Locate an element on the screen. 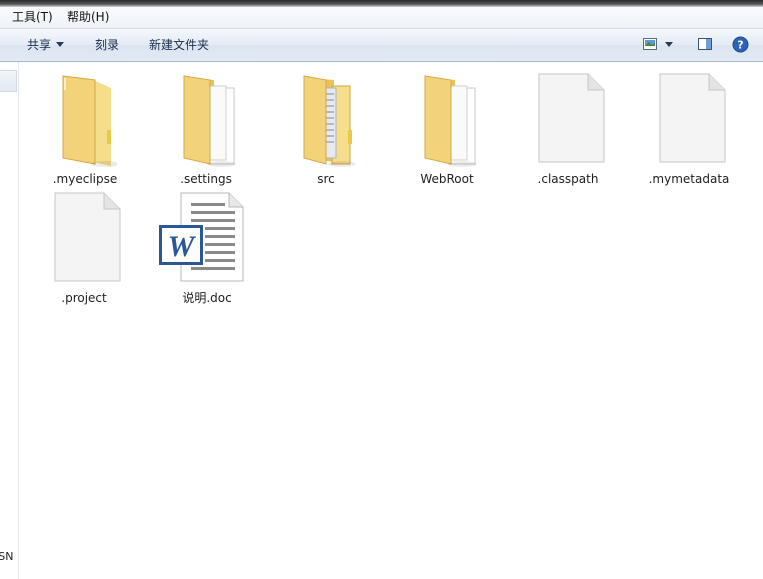  folder-icon is located at coordinates (89, 121).